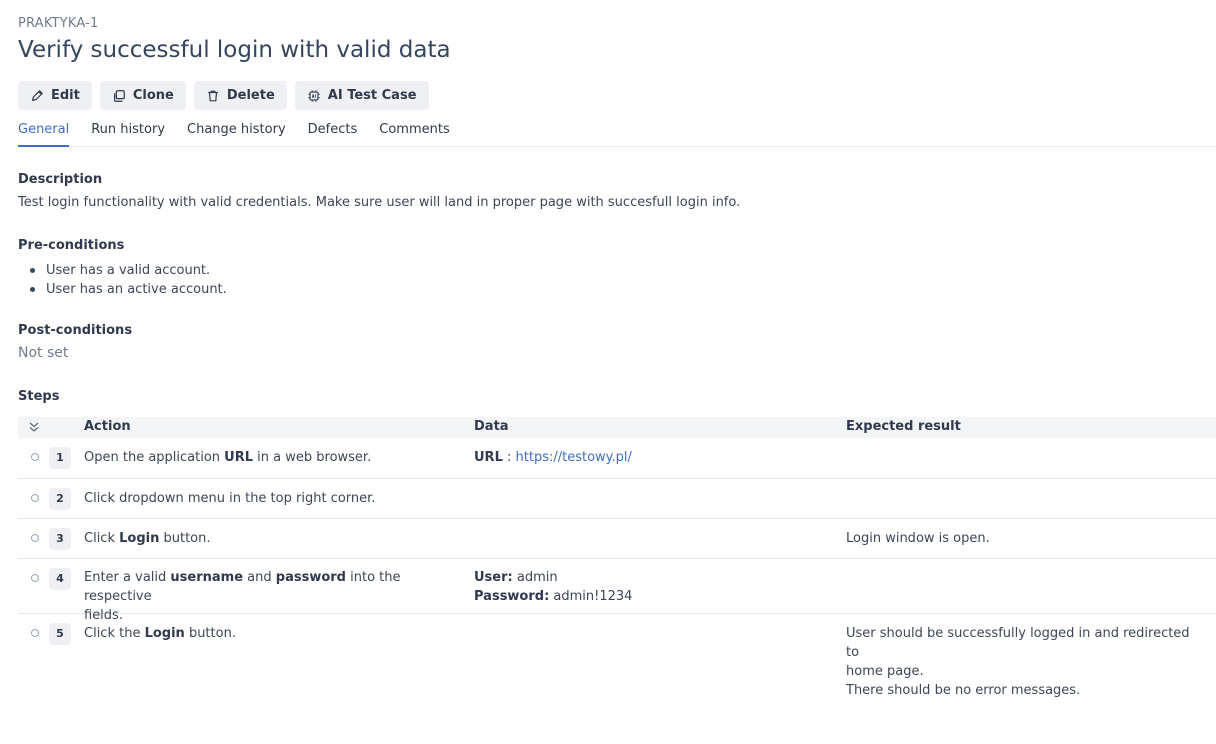  What do you see at coordinates (250, 95) in the screenshot?
I see `delete-label: Delete` at bounding box center [250, 95].